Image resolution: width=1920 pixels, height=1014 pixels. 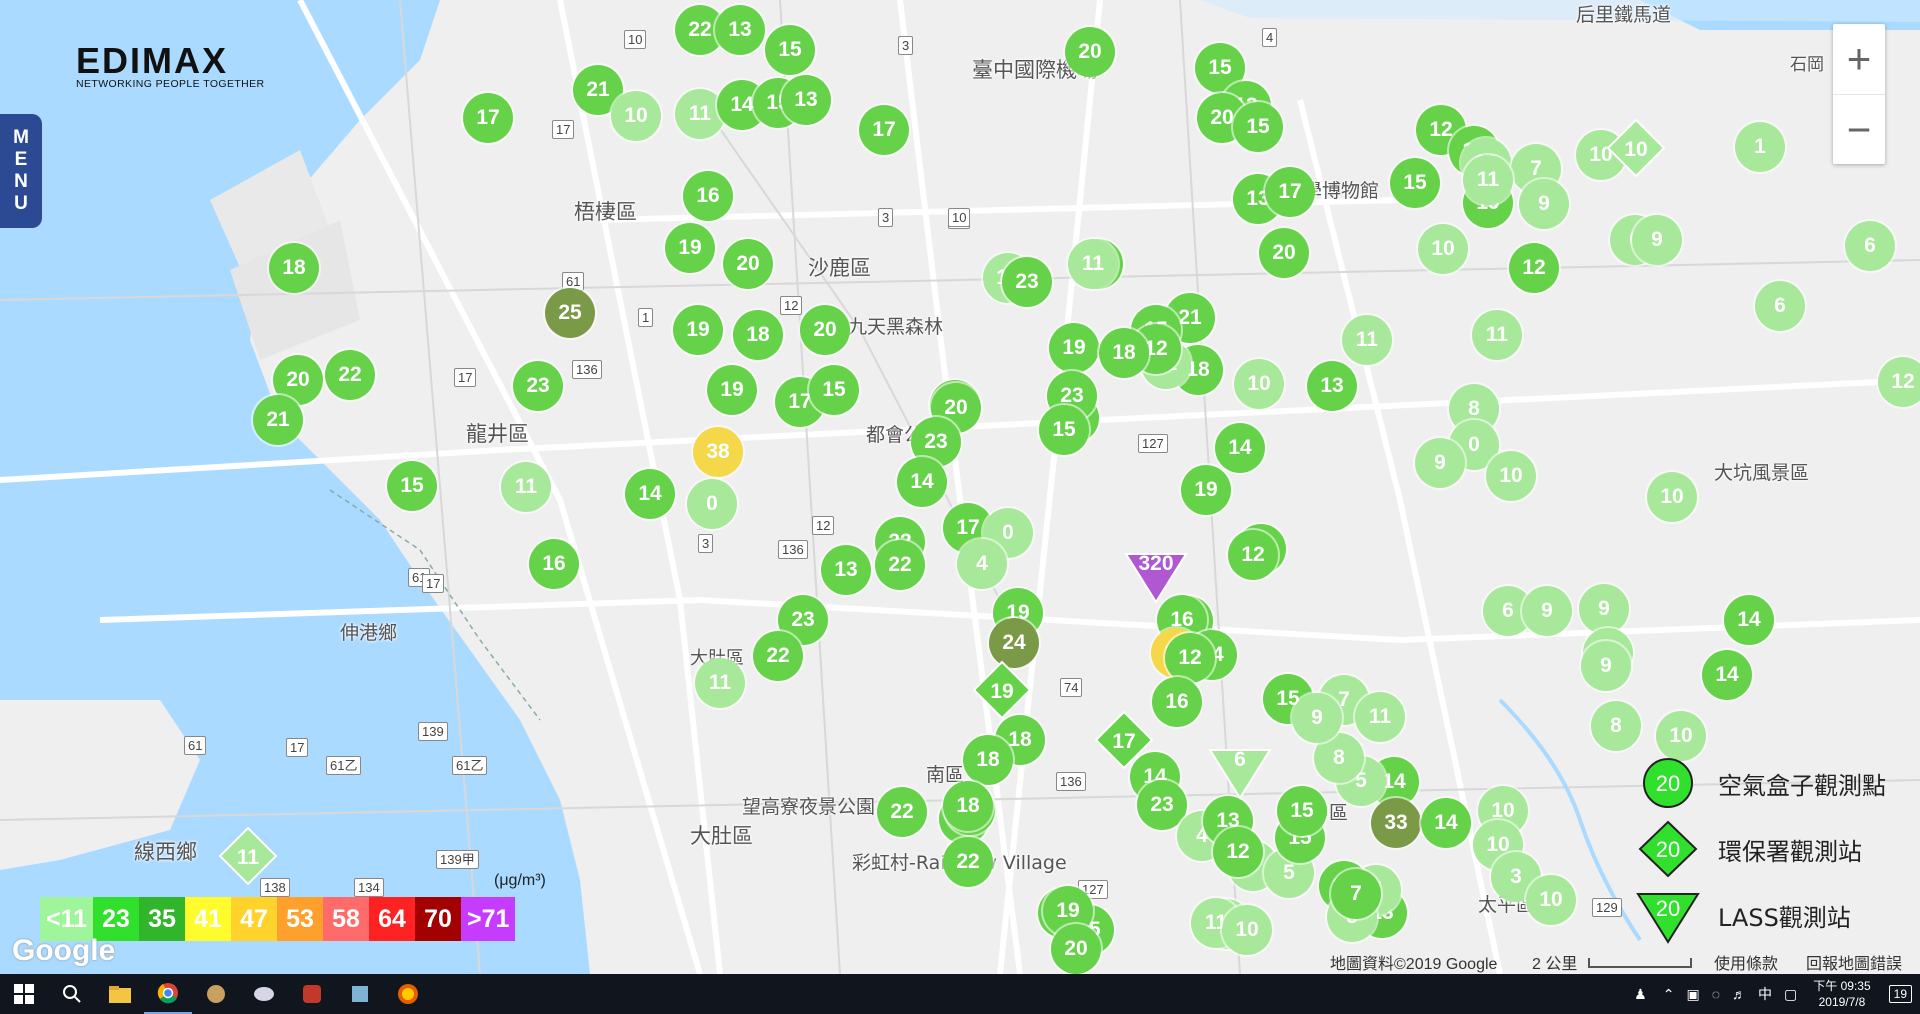 I want to click on system-tray: ♟ ⌃ ▣ ◌ ♬ 中 ▢ 下午 09:35 2019/7/8 19, so click(x=1772, y=994).